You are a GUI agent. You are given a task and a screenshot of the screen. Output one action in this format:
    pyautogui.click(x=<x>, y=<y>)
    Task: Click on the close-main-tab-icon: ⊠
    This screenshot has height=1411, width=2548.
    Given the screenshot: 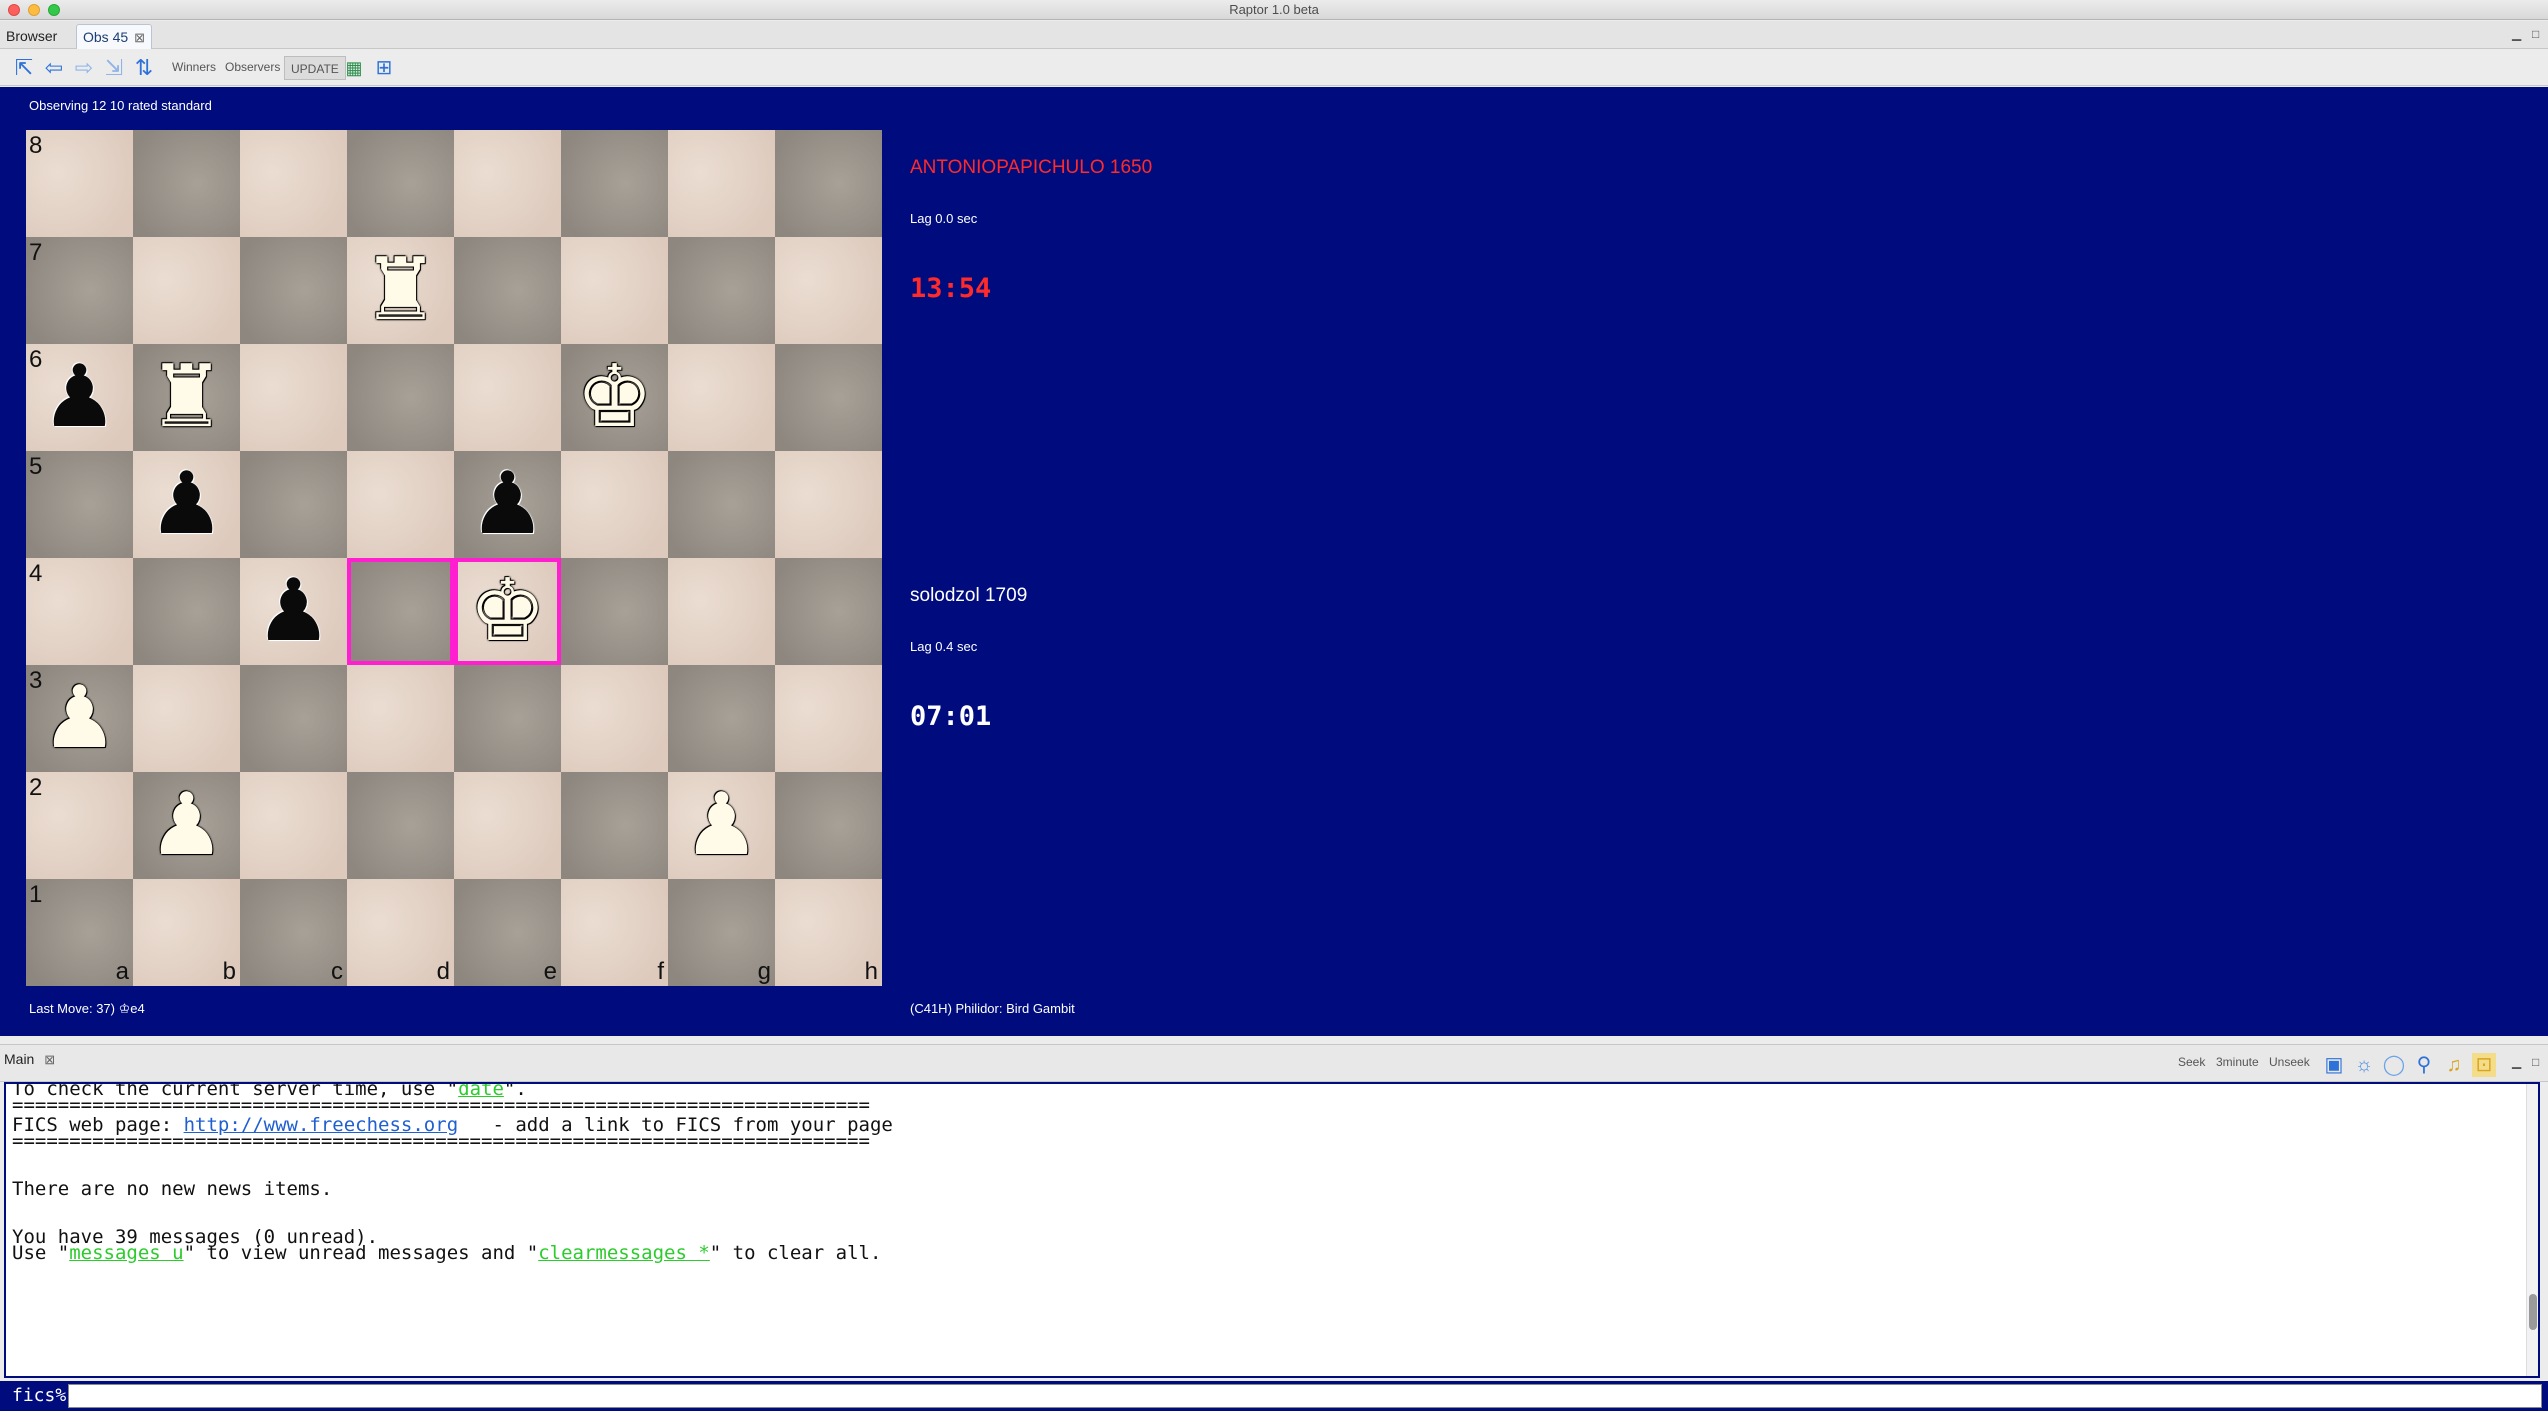 What is the action you would take?
    pyautogui.click(x=49, y=1060)
    